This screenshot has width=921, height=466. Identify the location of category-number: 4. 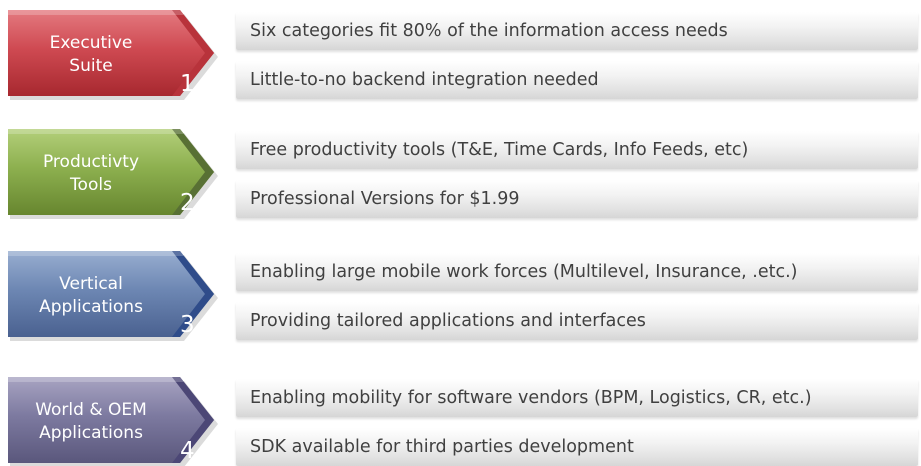
(187, 451).